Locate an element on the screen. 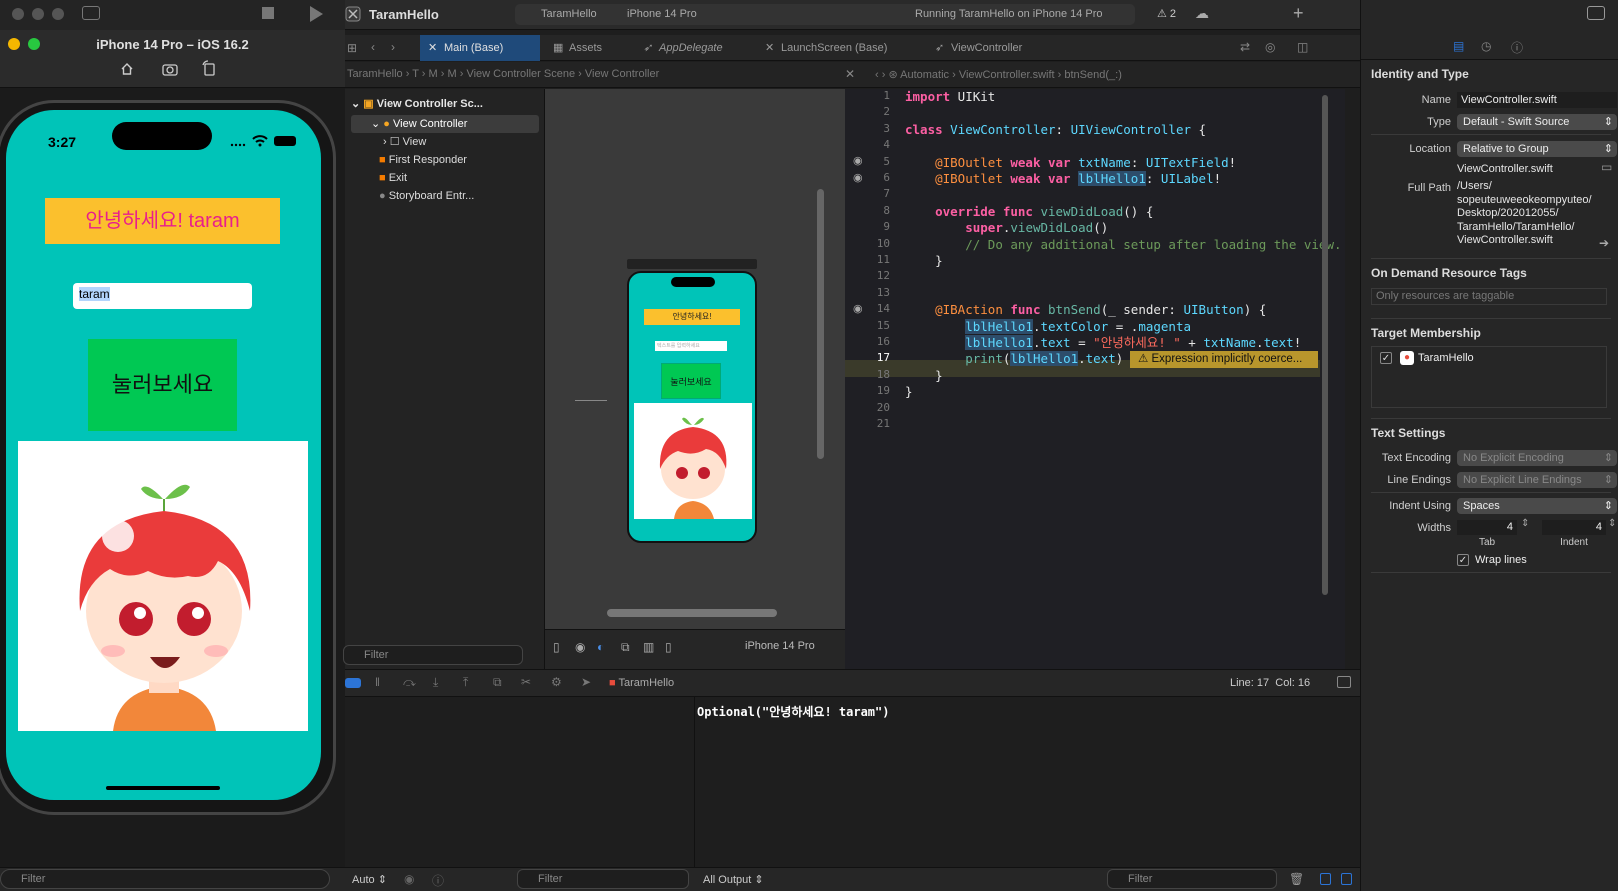 The width and height of the screenshot is (1618, 891). back-icon: ‹ is located at coordinates (373, 47).